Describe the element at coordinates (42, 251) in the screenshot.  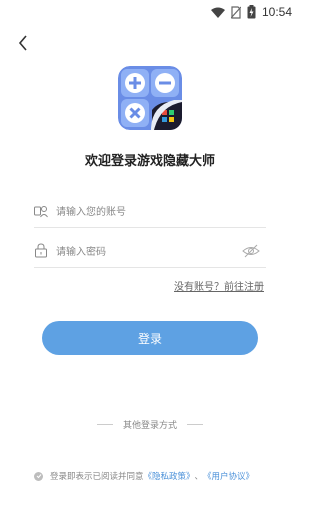
I see `lock-icon` at that location.